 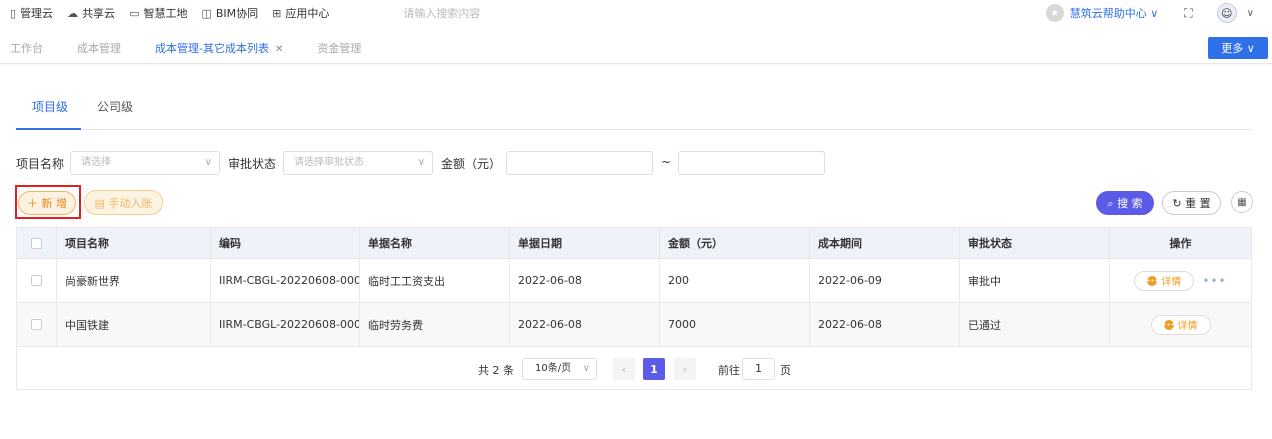 I want to click on page-size-value: 10条/页, so click(x=553, y=368).